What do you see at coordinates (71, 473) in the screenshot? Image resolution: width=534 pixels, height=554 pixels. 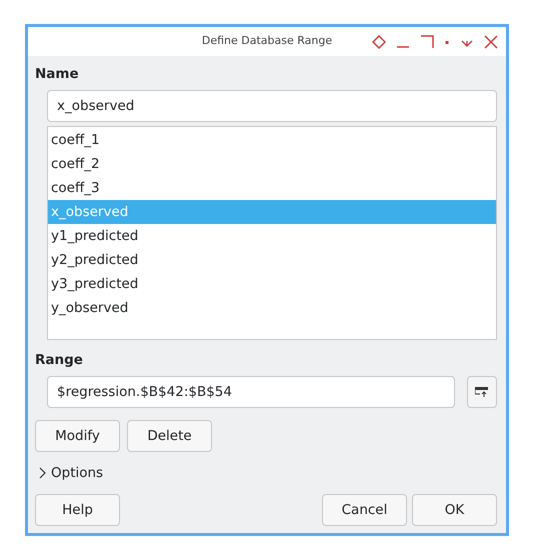 I see `options-expander: Options` at bounding box center [71, 473].